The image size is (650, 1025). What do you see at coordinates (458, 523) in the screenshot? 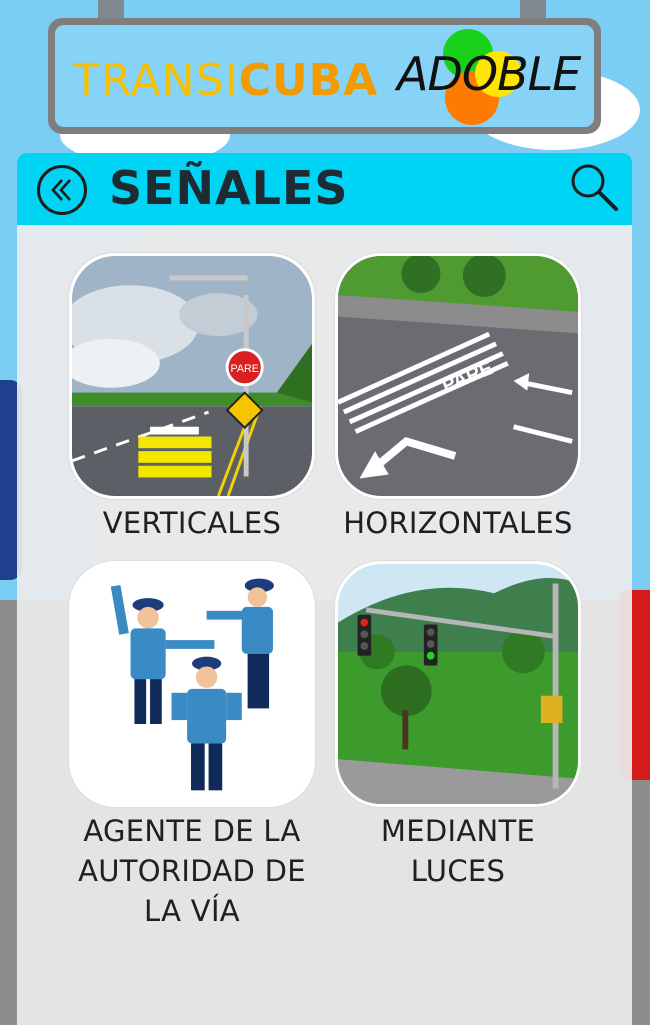
I see `category-label: HORIZONTALES` at bounding box center [458, 523].